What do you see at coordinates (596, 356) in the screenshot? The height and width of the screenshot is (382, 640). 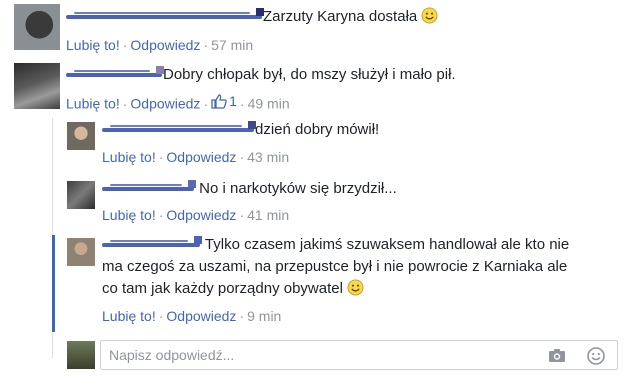 I see `emoji-icon` at bounding box center [596, 356].